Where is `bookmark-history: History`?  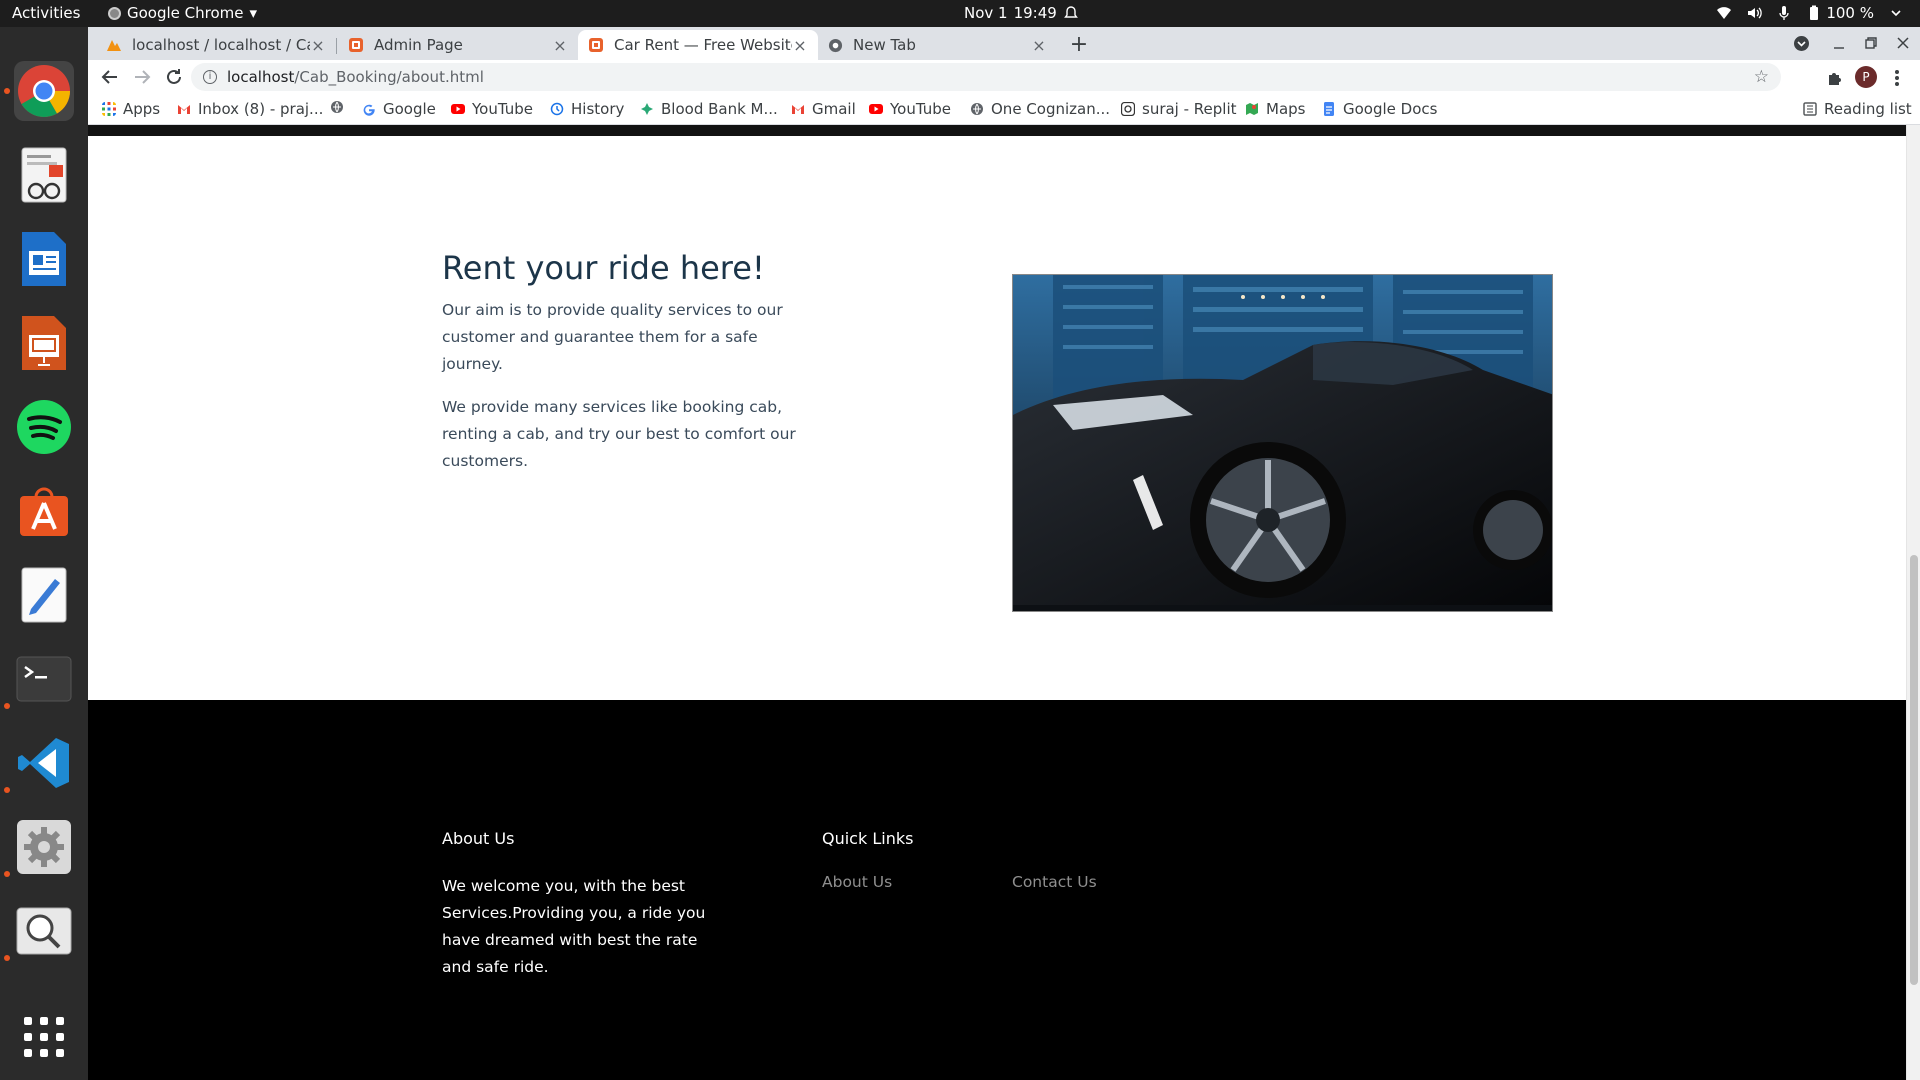 bookmark-history: History is located at coordinates (587, 109).